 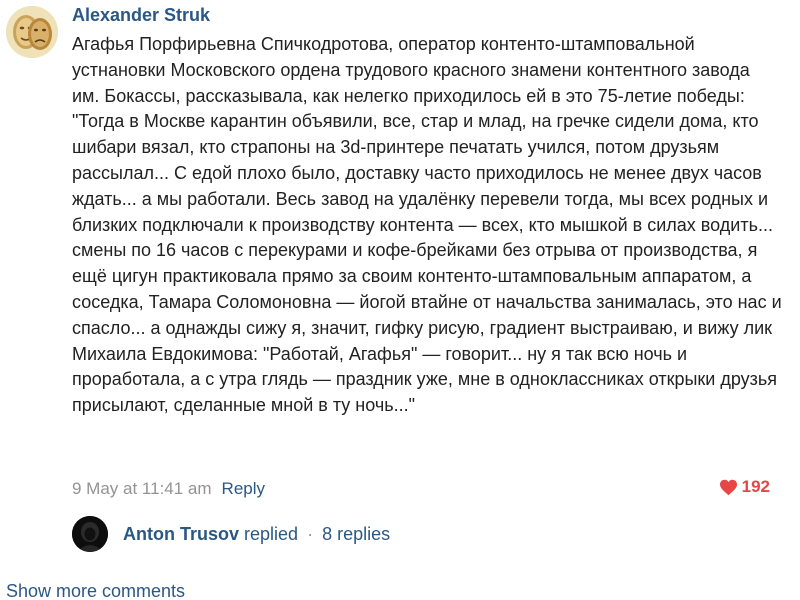 I want to click on like-count: 192, so click(x=755, y=486).